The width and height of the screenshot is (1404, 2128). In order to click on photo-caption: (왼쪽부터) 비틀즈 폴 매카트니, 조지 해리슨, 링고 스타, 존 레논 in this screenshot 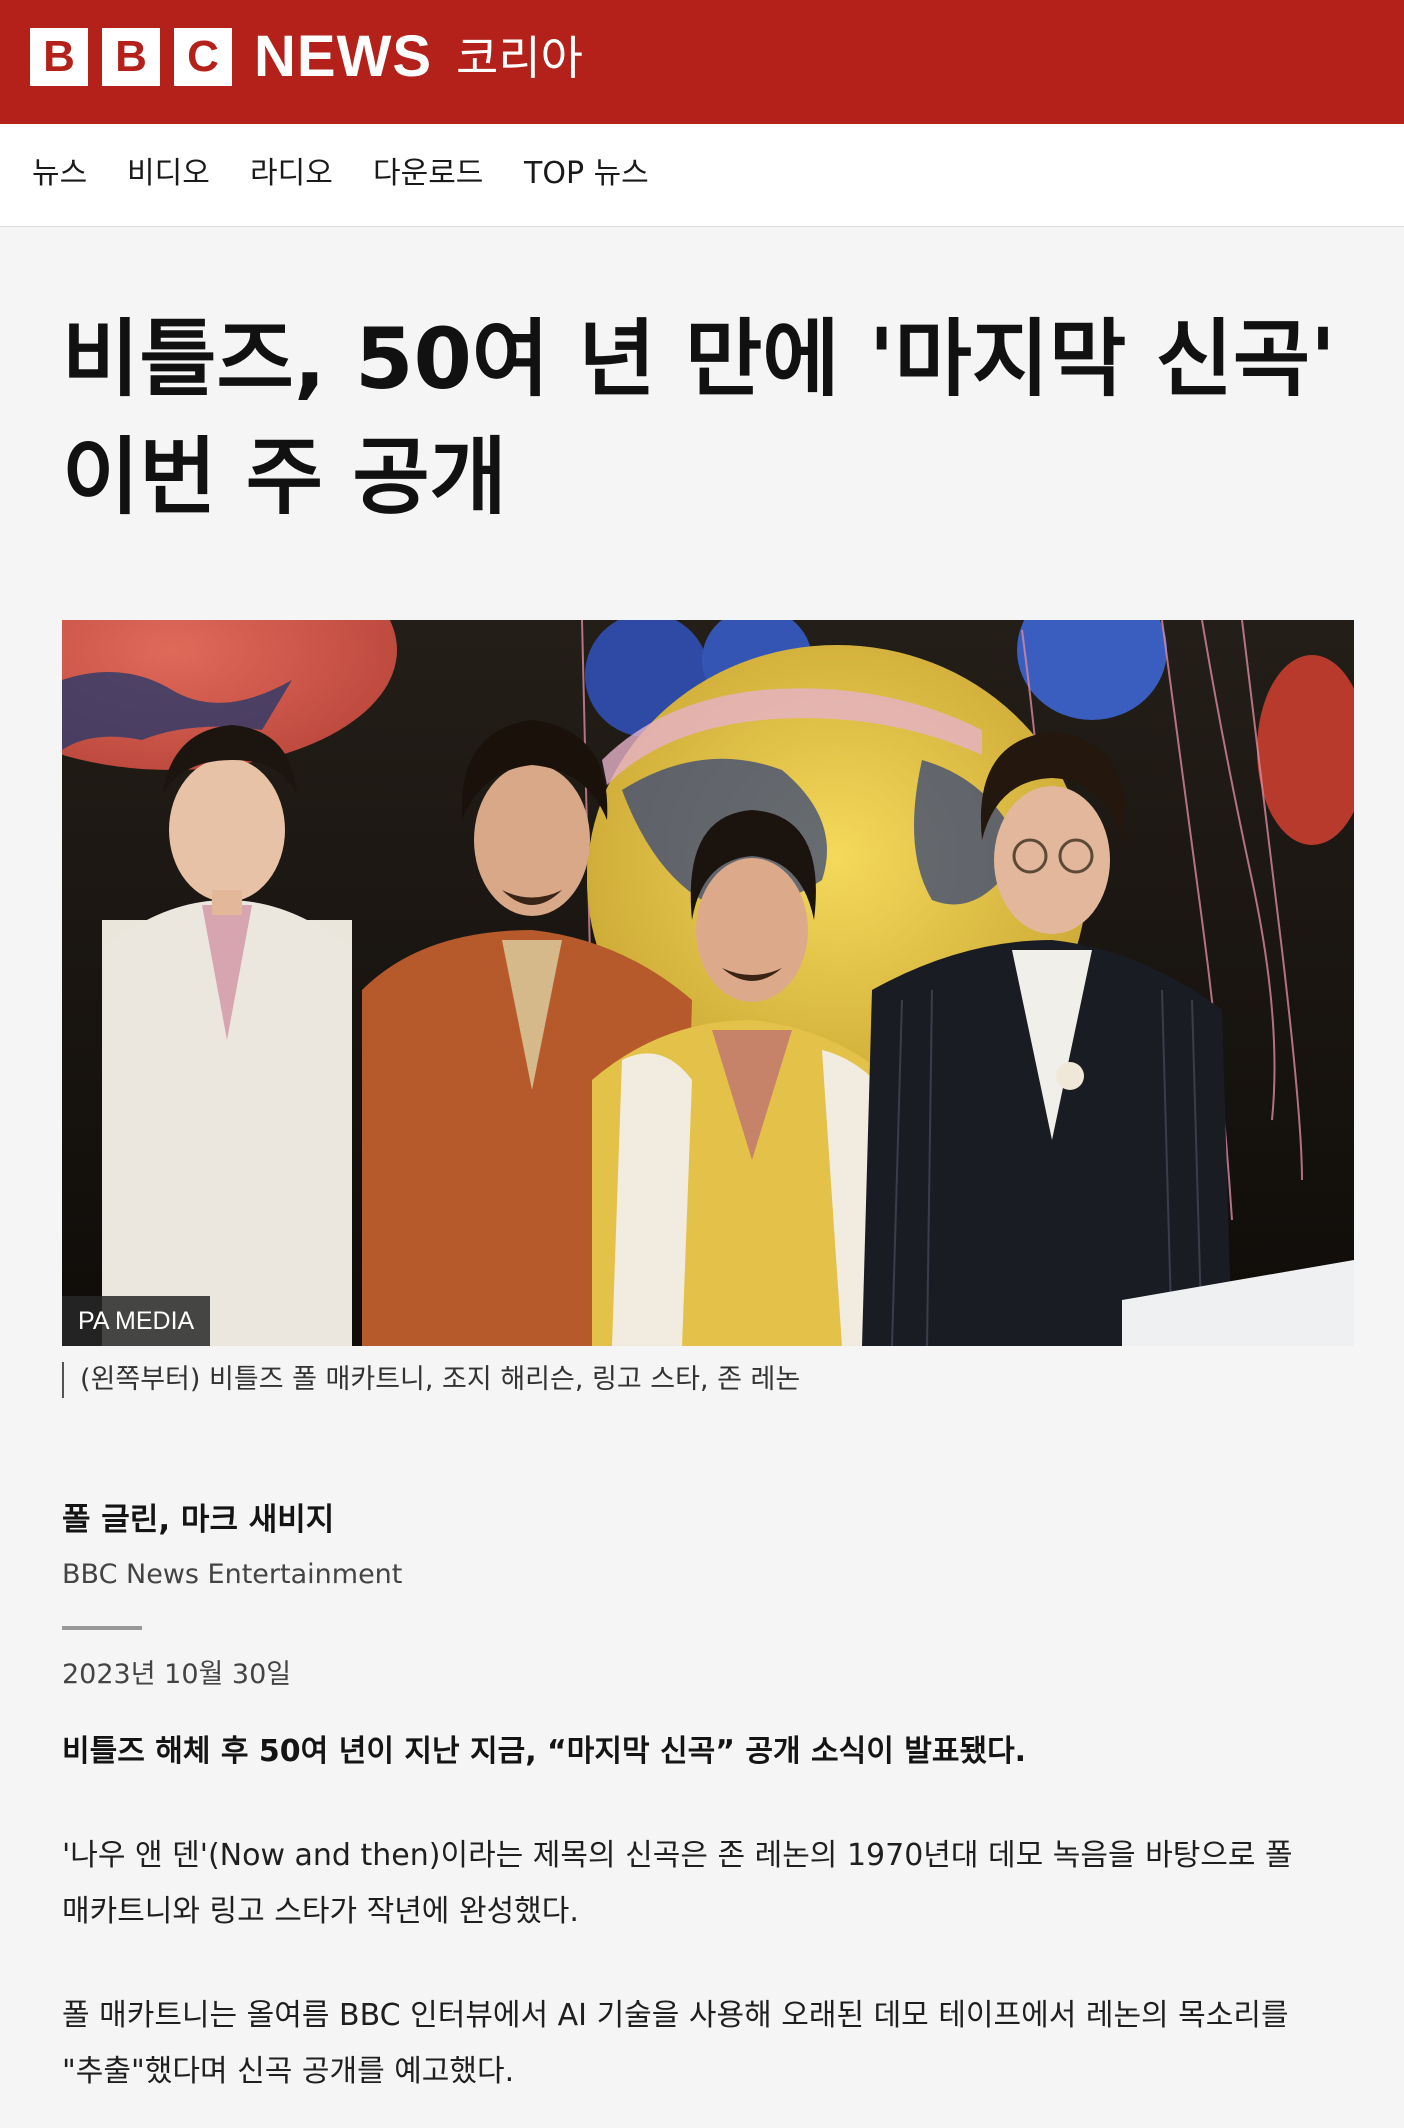, I will do `click(431, 1380)`.